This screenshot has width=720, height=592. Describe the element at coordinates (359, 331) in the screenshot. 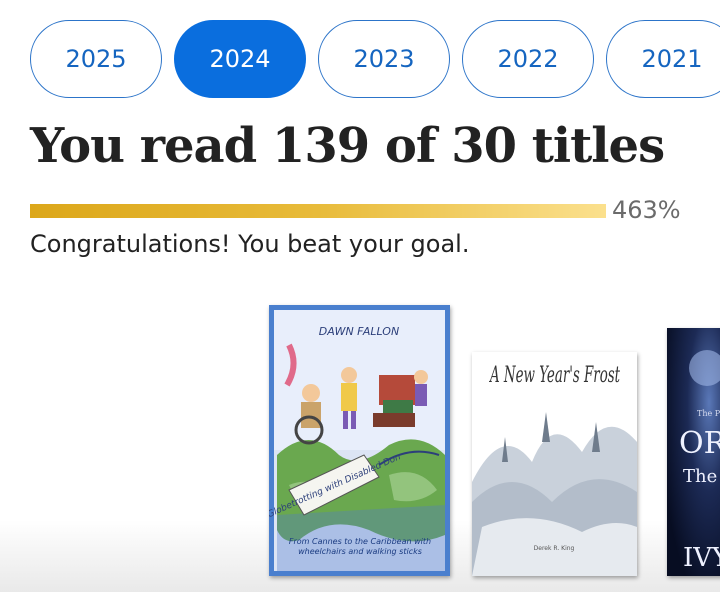

I see `book-author-text: DAWN FALLON` at that location.